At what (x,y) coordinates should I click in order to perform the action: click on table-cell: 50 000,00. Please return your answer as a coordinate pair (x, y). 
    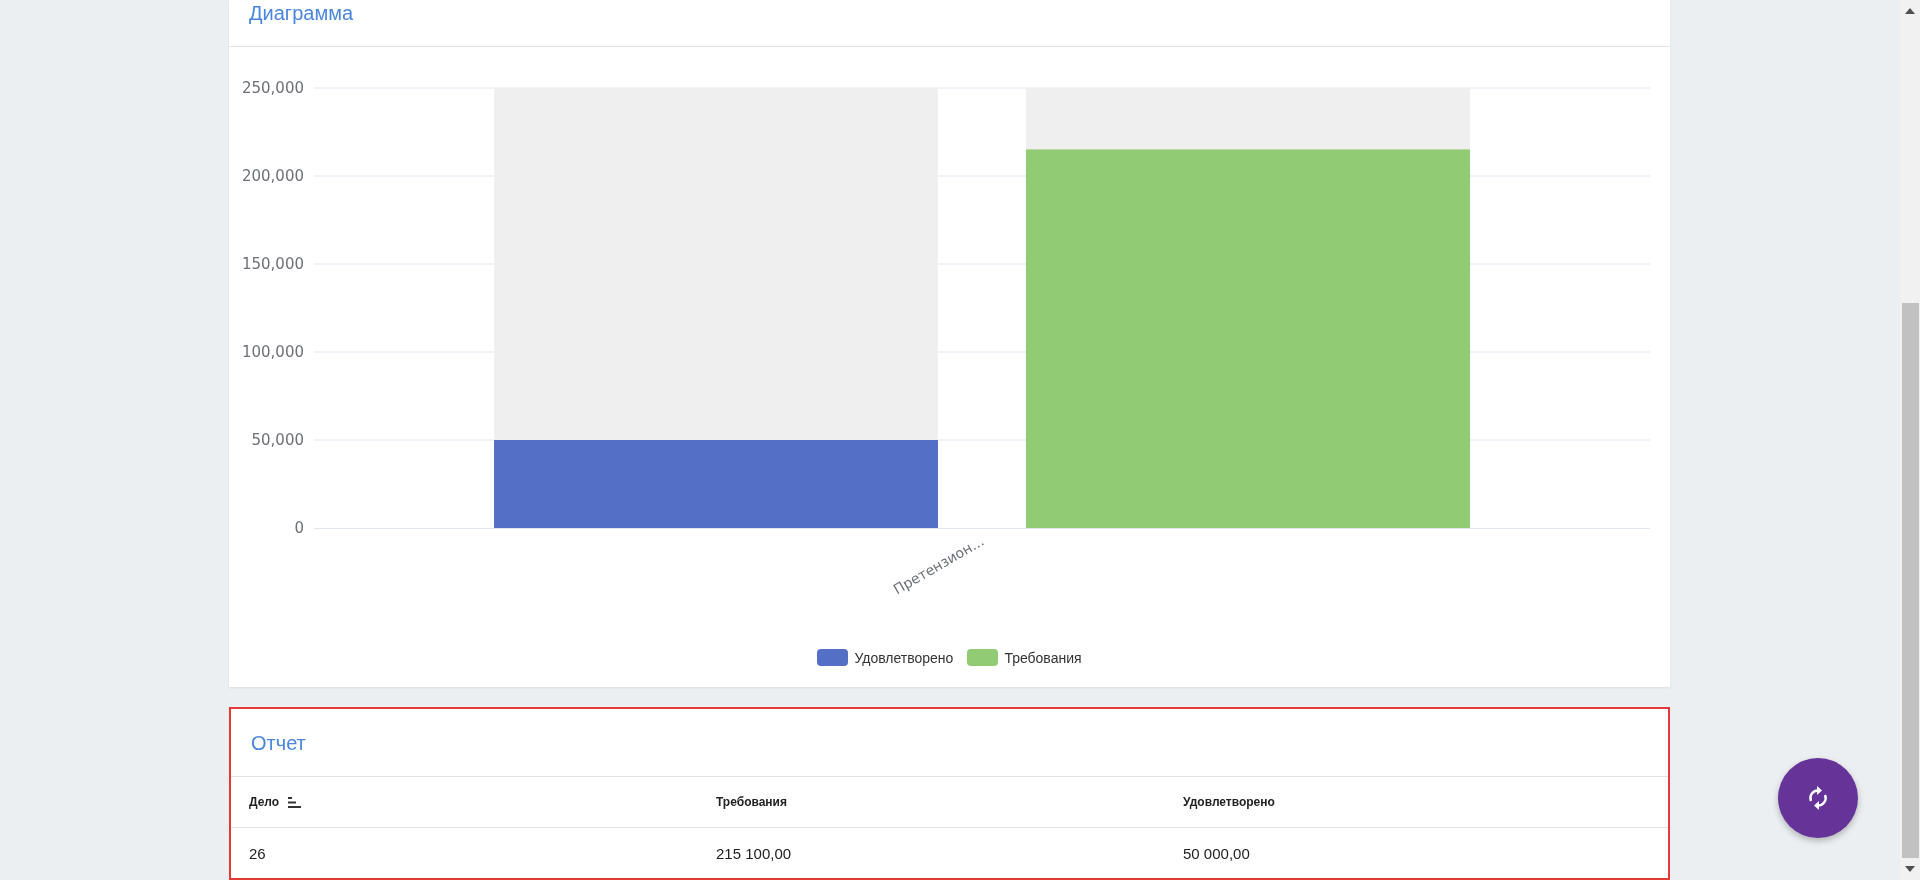
    Looking at the image, I should click on (1216, 853).